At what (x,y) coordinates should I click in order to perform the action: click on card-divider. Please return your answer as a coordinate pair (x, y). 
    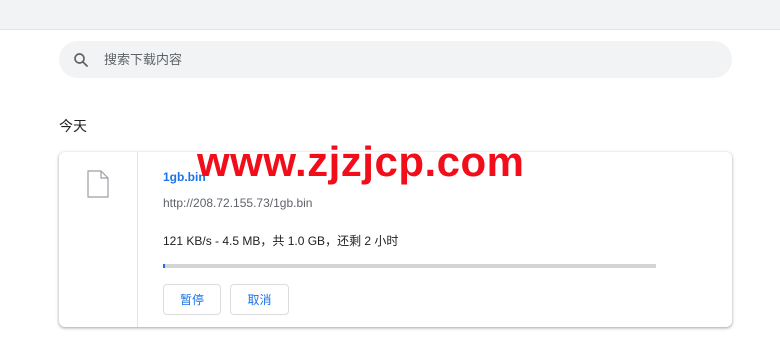
    Looking at the image, I should click on (137, 239).